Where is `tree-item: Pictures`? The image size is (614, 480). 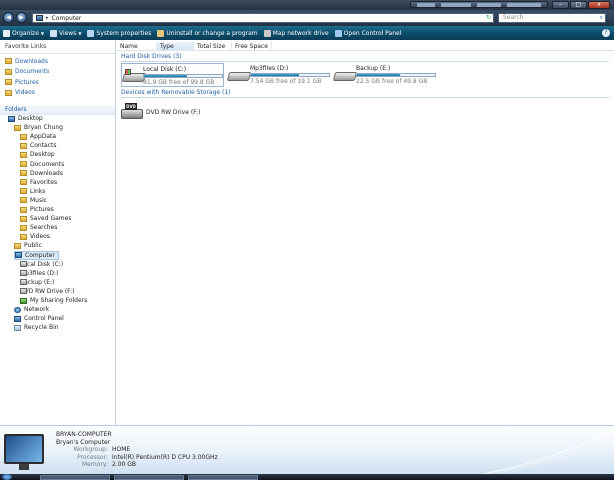
tree-item: Pictures is located at coordinates (37, 209).